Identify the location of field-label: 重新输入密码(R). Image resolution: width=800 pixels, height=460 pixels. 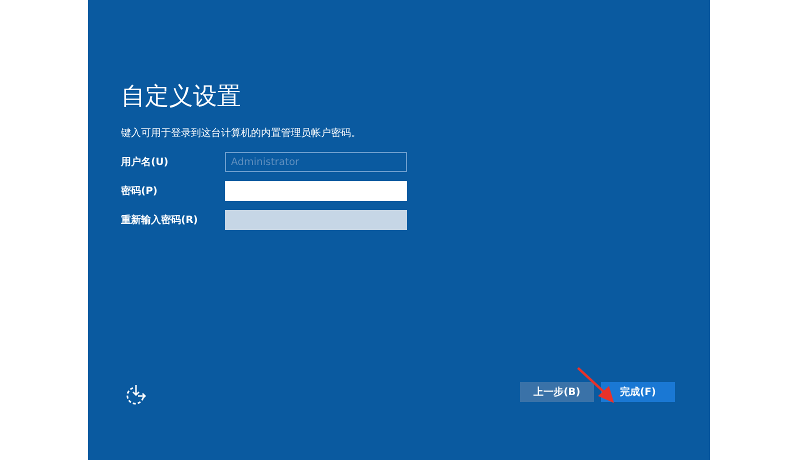
(160, 220).